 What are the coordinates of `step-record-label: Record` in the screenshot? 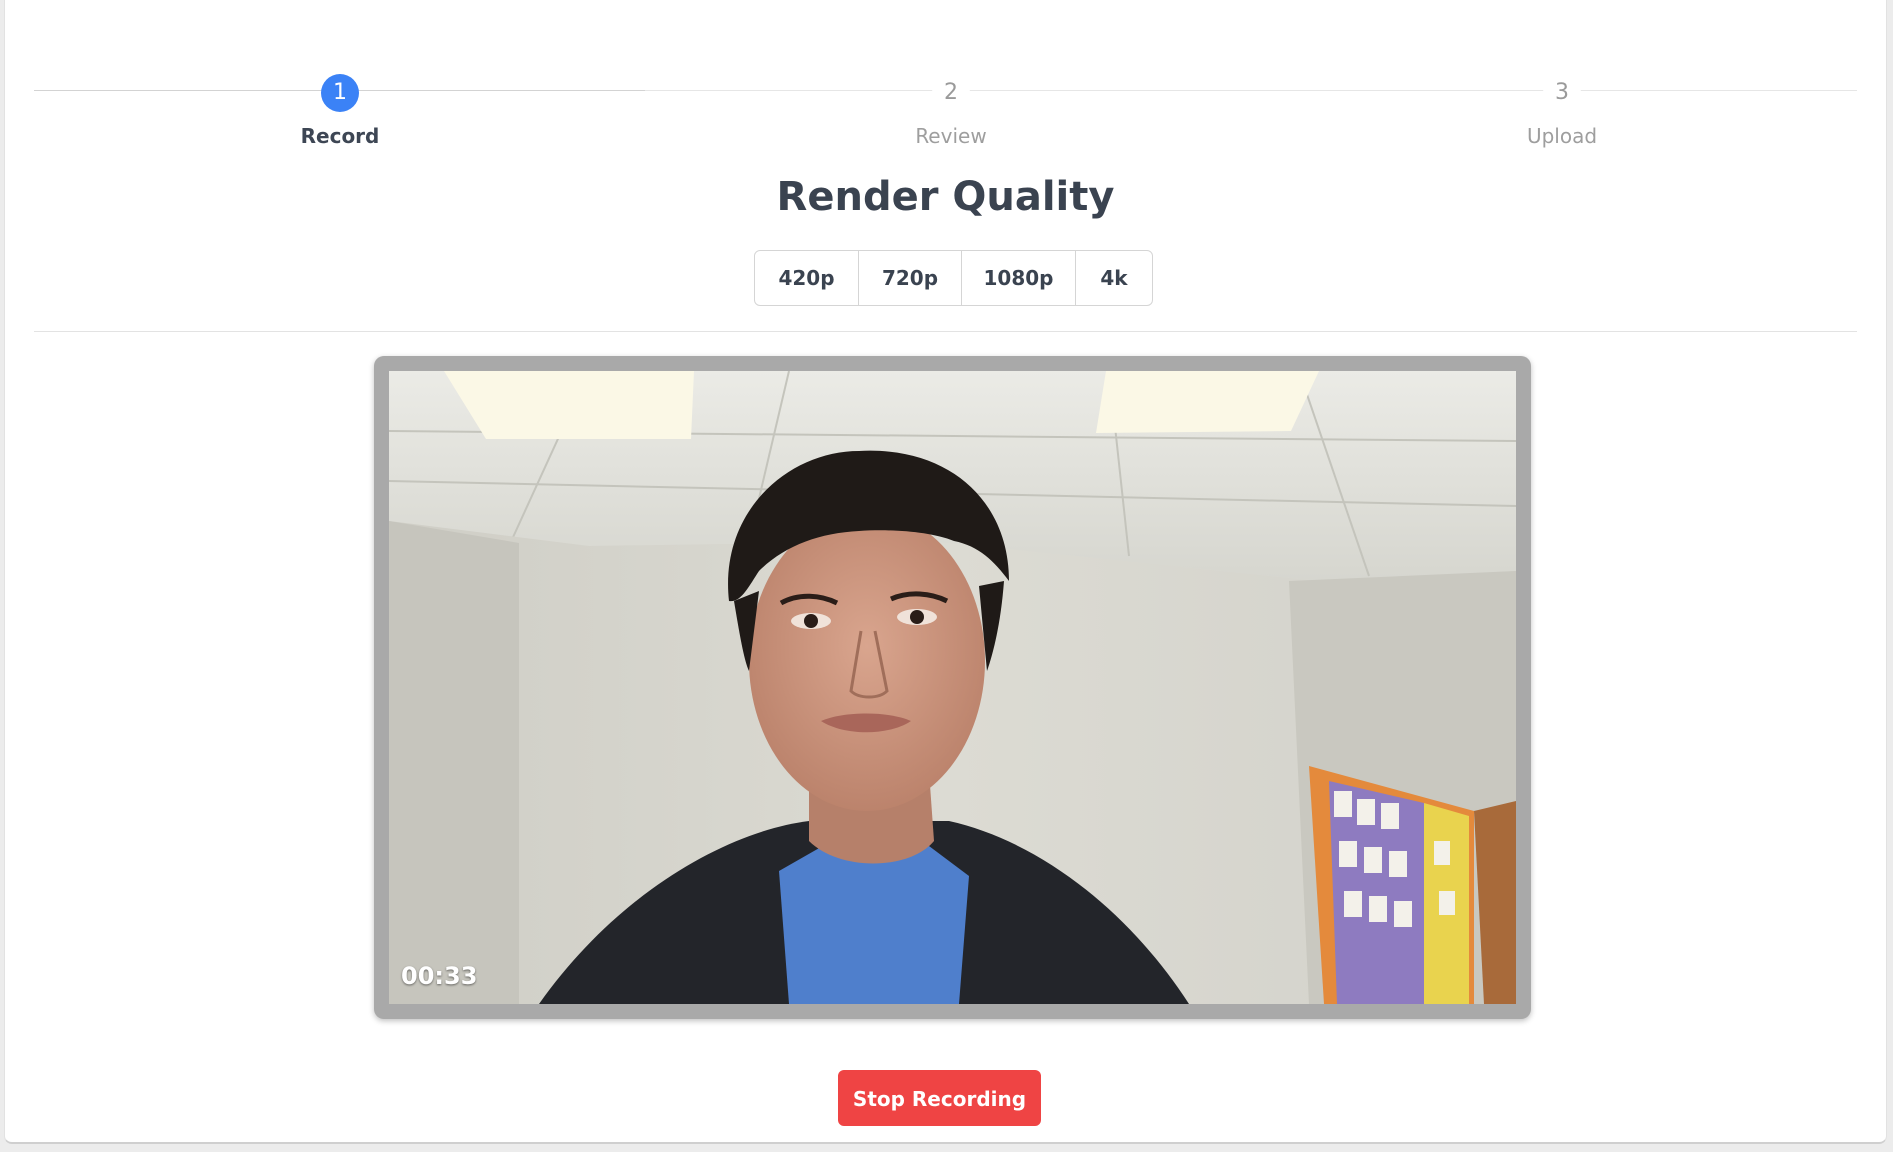 It's located at (340, 136).